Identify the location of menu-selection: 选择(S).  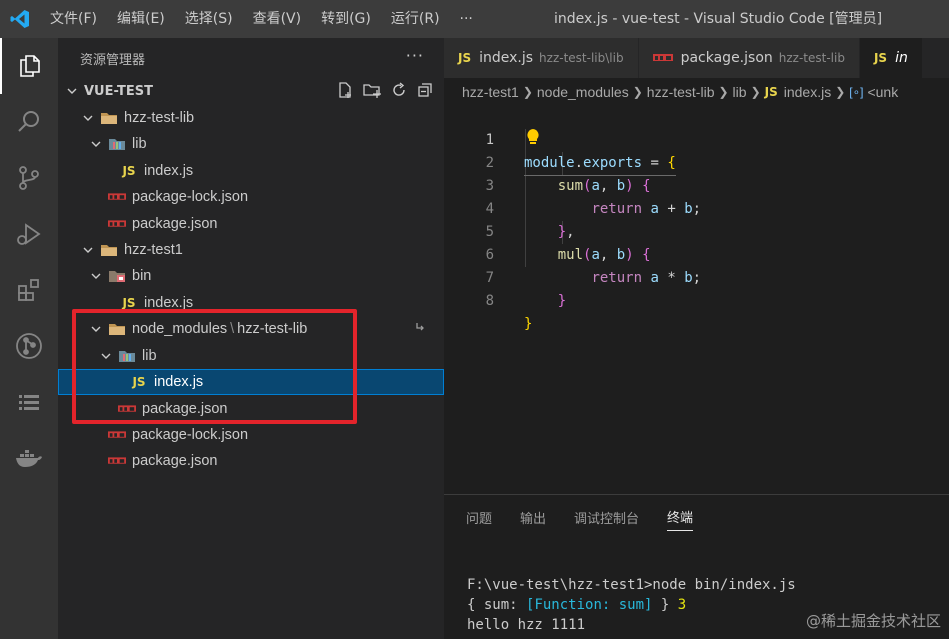
(209, 19).